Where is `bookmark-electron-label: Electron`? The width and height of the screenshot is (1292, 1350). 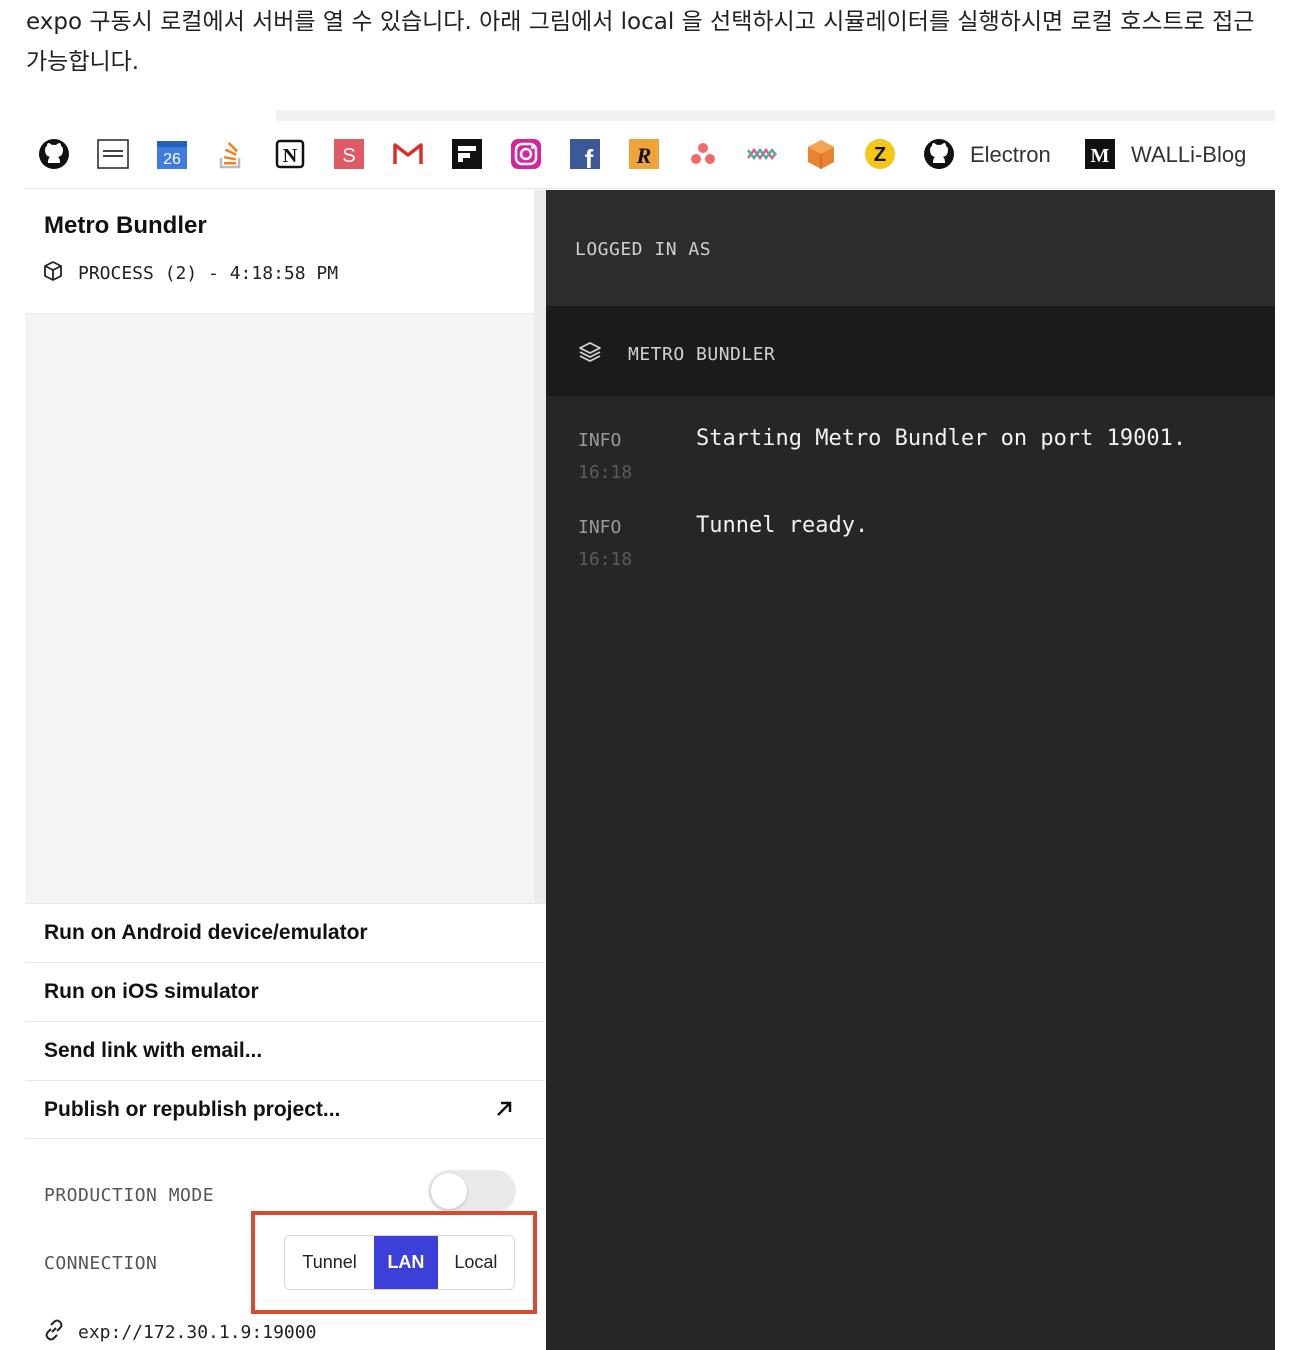 bookmark-electron-label: Electron is located at coordinates (1010, 155).